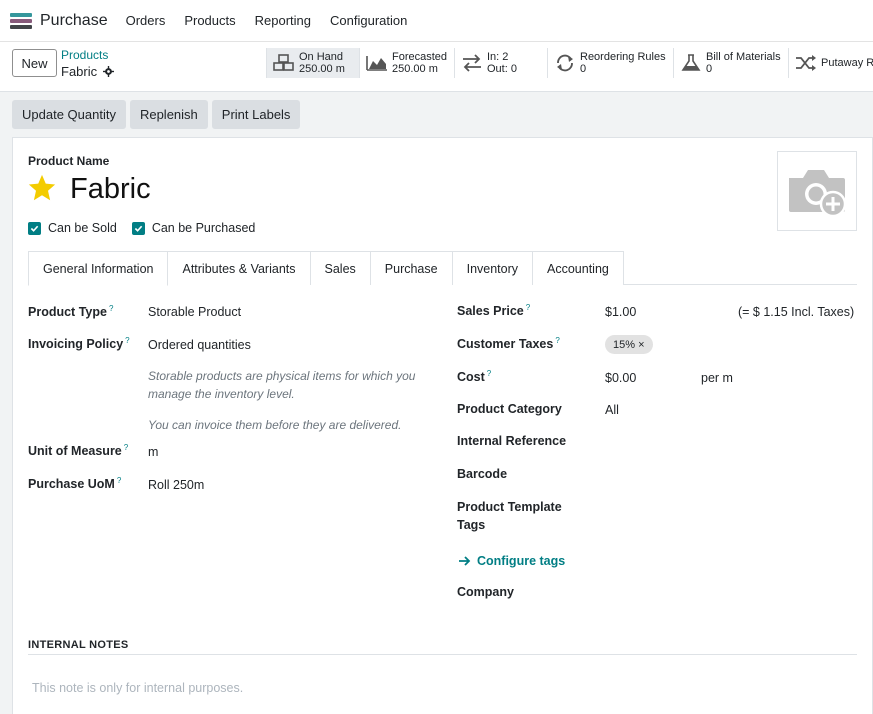 The height and width of the screenshot is (714, 873). What do you see at coordinates (717, 378) in the screenshot?
I see `cost-unit: per m` at bounding box center [717, 378].